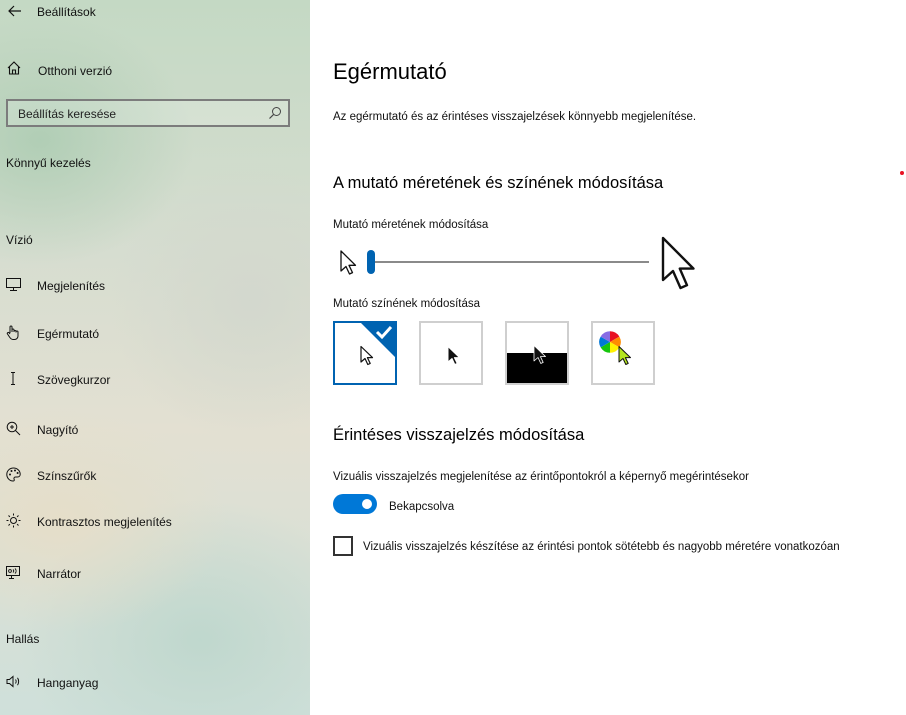  Describe the element at coordinates (68, 683) in the screenshot. I see `sidebar-item-label: Hanganyag` at that location.